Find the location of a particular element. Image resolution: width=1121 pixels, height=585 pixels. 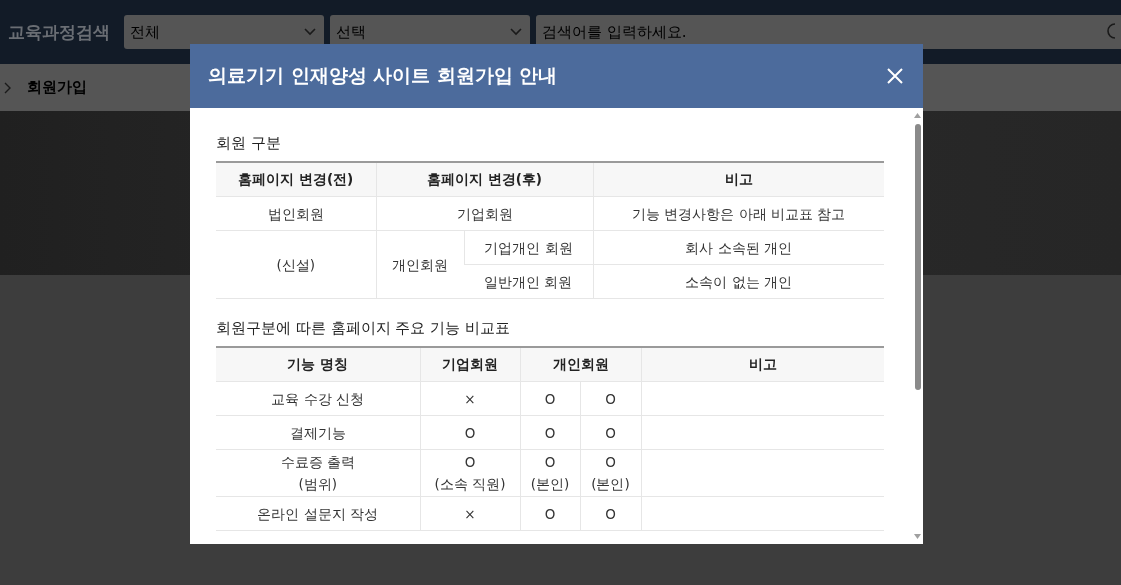

close-icon is located at coordinates (895, 76).